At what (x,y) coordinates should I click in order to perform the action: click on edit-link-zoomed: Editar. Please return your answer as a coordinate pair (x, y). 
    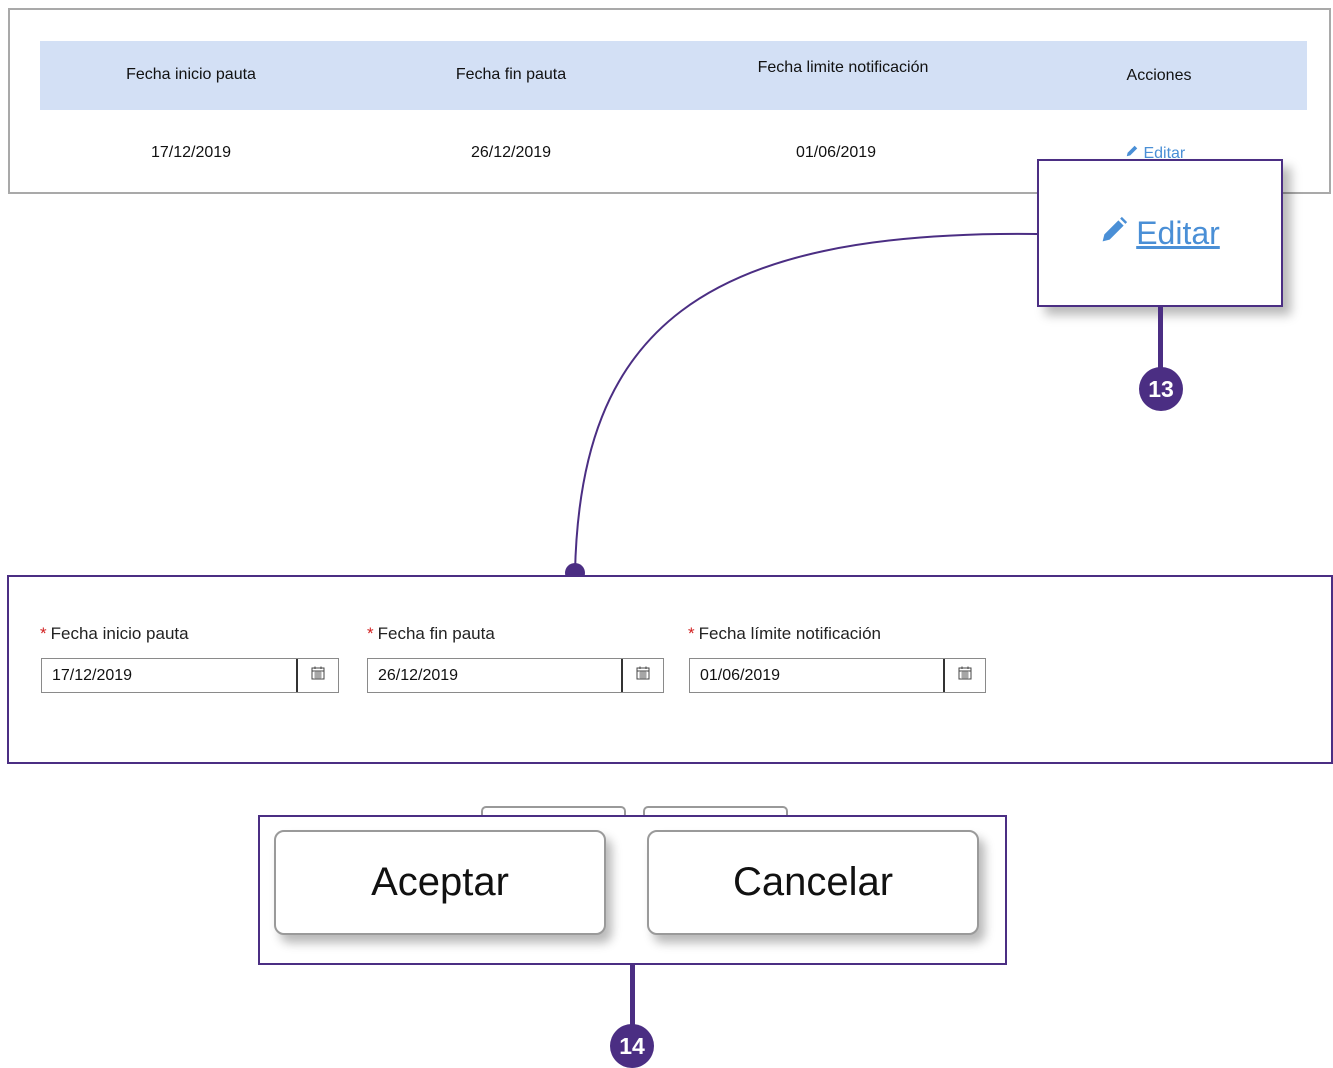
    Looking at the image, I should click on (1160, 233).